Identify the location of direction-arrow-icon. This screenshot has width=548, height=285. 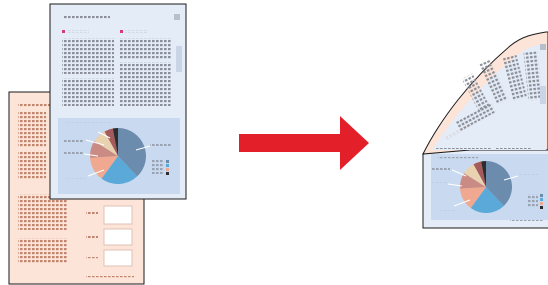
(304, 143).